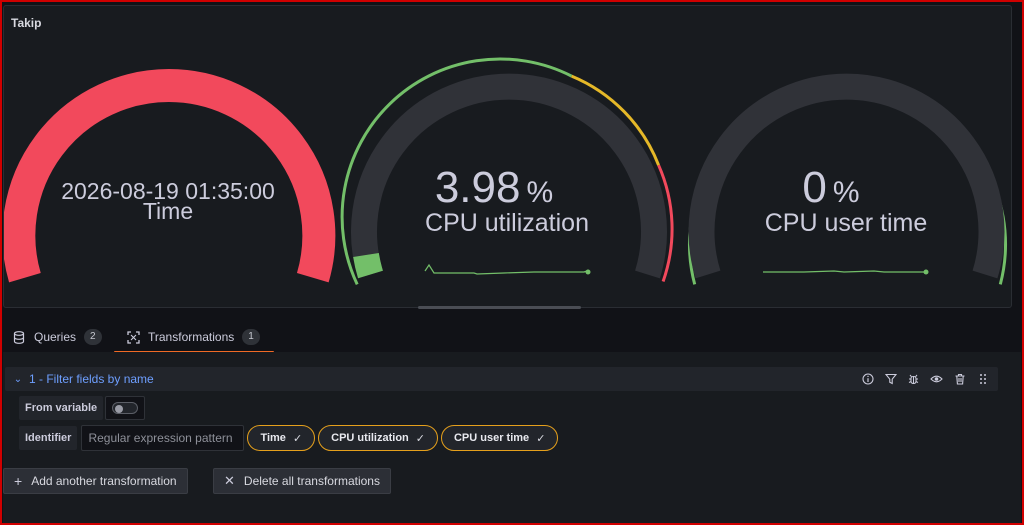  What do you see at coordinates (93, 337) in the screenshot?
I see `tab-queries-count: 2` at bounding box center [93, 337].